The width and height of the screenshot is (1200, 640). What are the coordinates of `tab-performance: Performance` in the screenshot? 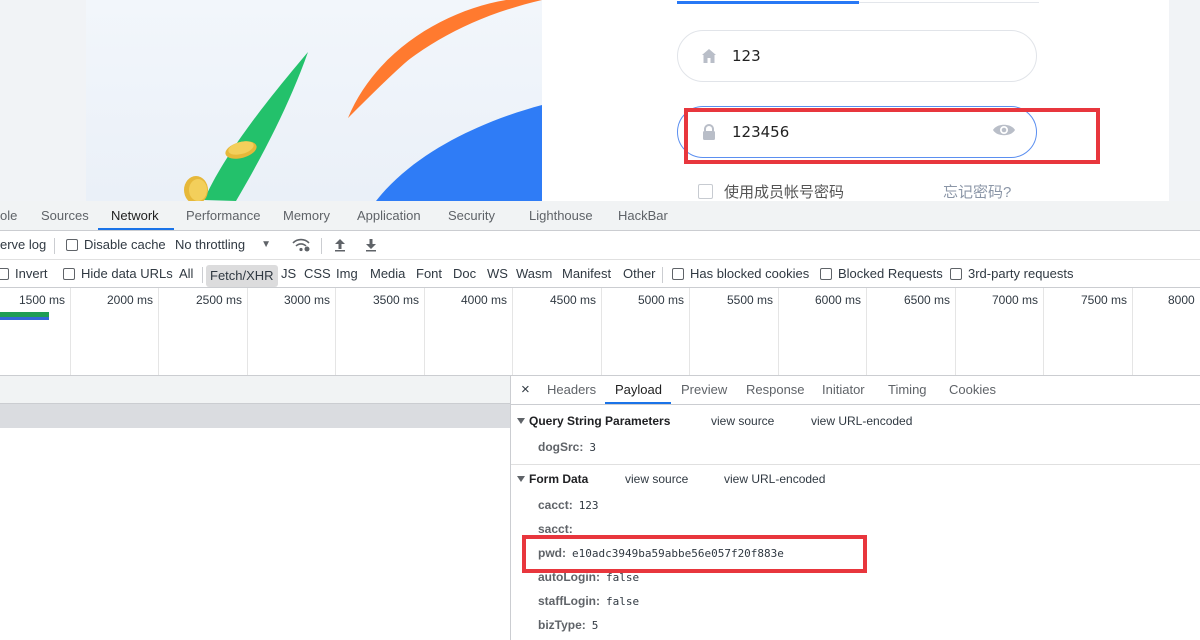 It's located at (223, 216).